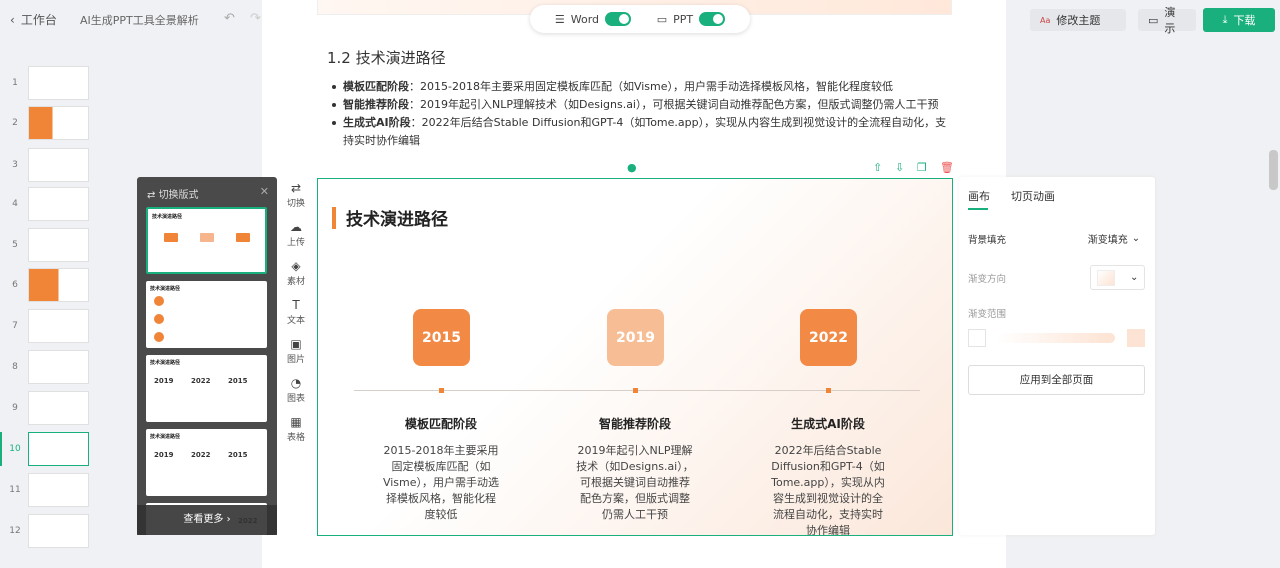  What do you see at coordinates (296, 235) in the screenshot?
I see `tool-upload-cloud: ☁ 上传` at bounding box center [296, 235].